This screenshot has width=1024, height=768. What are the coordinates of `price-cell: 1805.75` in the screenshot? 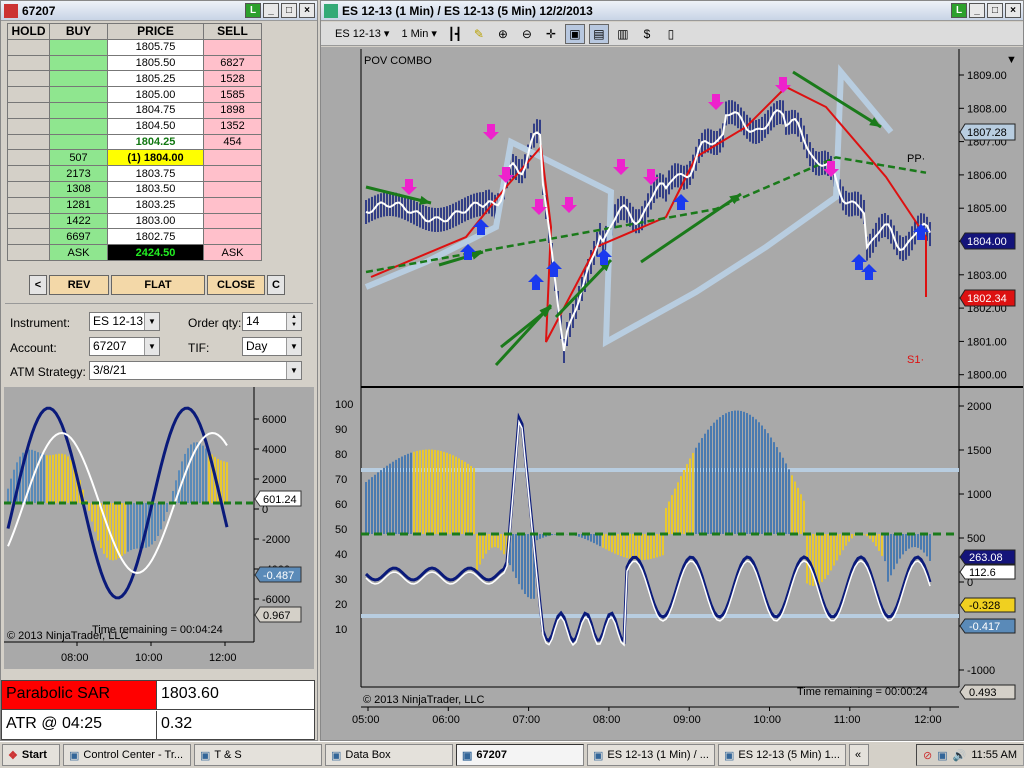 It's located at (155, 47).